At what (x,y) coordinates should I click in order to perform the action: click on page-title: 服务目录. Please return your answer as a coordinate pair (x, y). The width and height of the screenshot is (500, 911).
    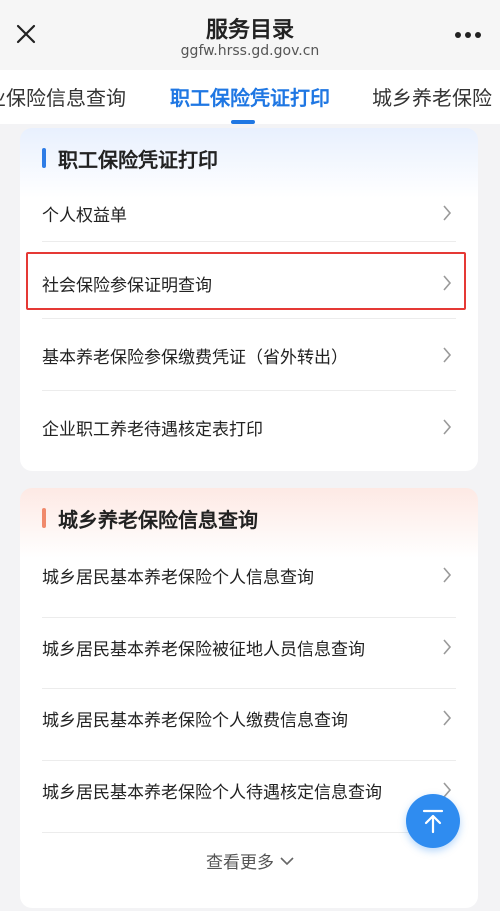
    Looking at the image, I should click on (249, 30).